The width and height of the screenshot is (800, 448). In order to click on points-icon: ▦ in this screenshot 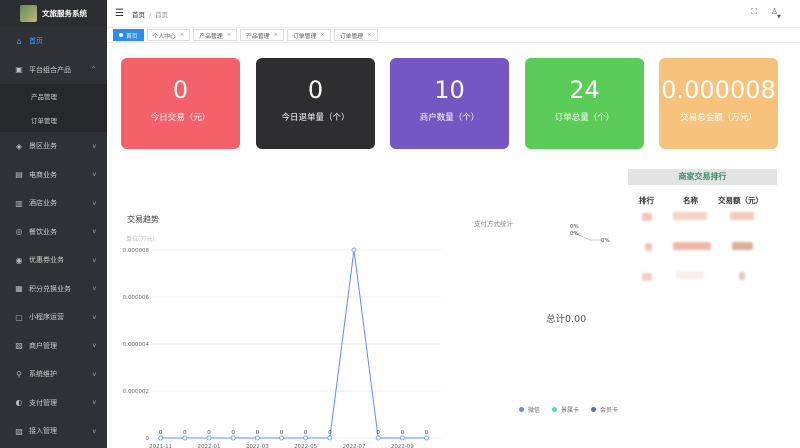, I will do `click(19, 289)`.